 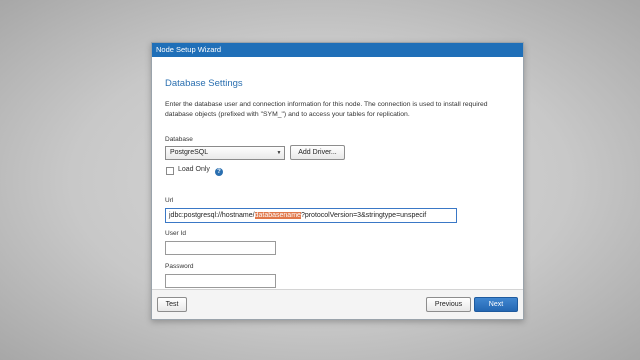 I want to click on database-select: PostgreSQL ▼, so click(x=225, y=153).